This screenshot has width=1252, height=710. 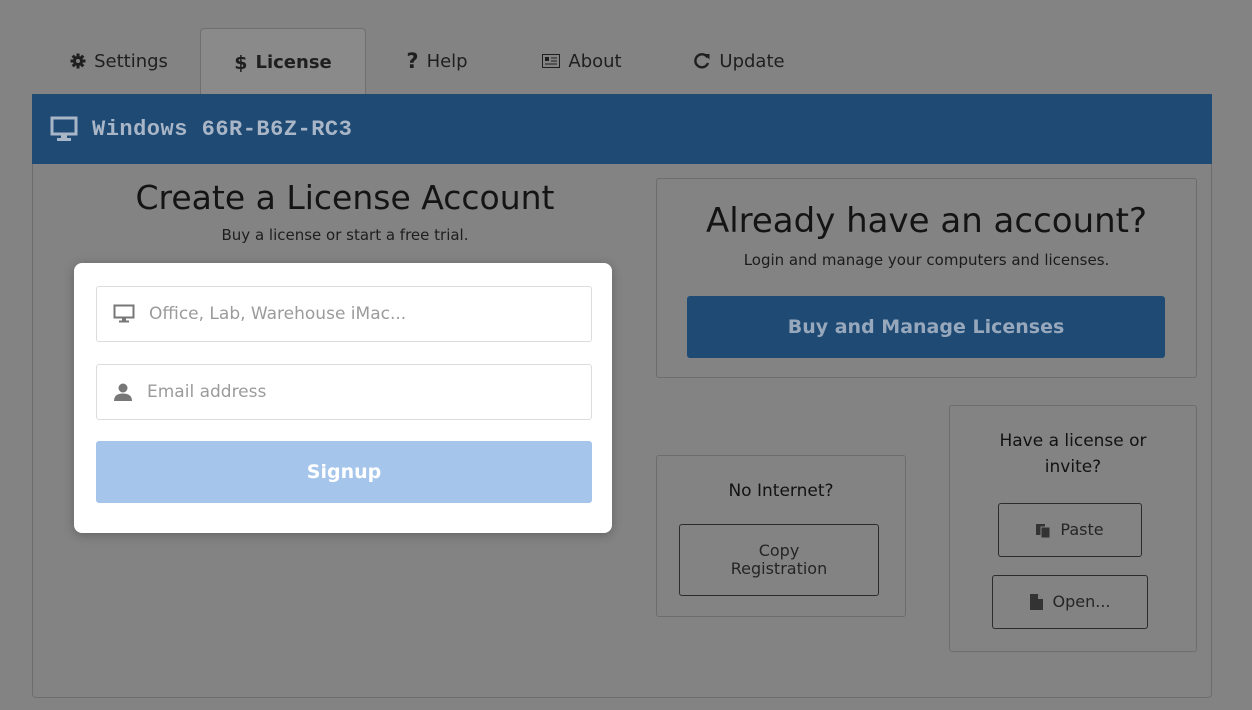 I want to click on account-title: Already have an account?, so click(x=926, y=221).